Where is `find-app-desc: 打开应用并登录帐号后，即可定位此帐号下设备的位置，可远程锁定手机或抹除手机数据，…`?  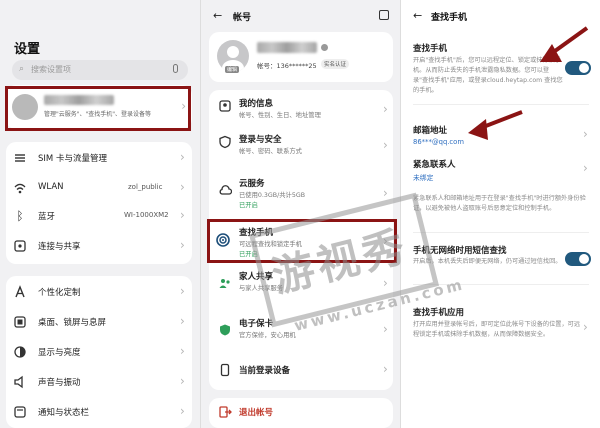
find-app-desc: 打开应用并登录帐号后，即可定位此帐号下设备的位置，可远程锁定手机或抹除手机数据，… is located at coordinates (497, 329).